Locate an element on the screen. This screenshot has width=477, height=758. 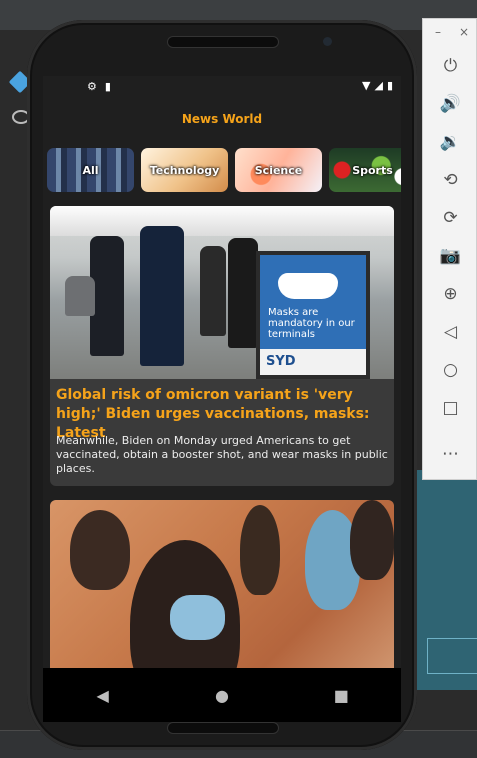
rotate-right-icon: ⟳ is located at coordinates (450, 218).